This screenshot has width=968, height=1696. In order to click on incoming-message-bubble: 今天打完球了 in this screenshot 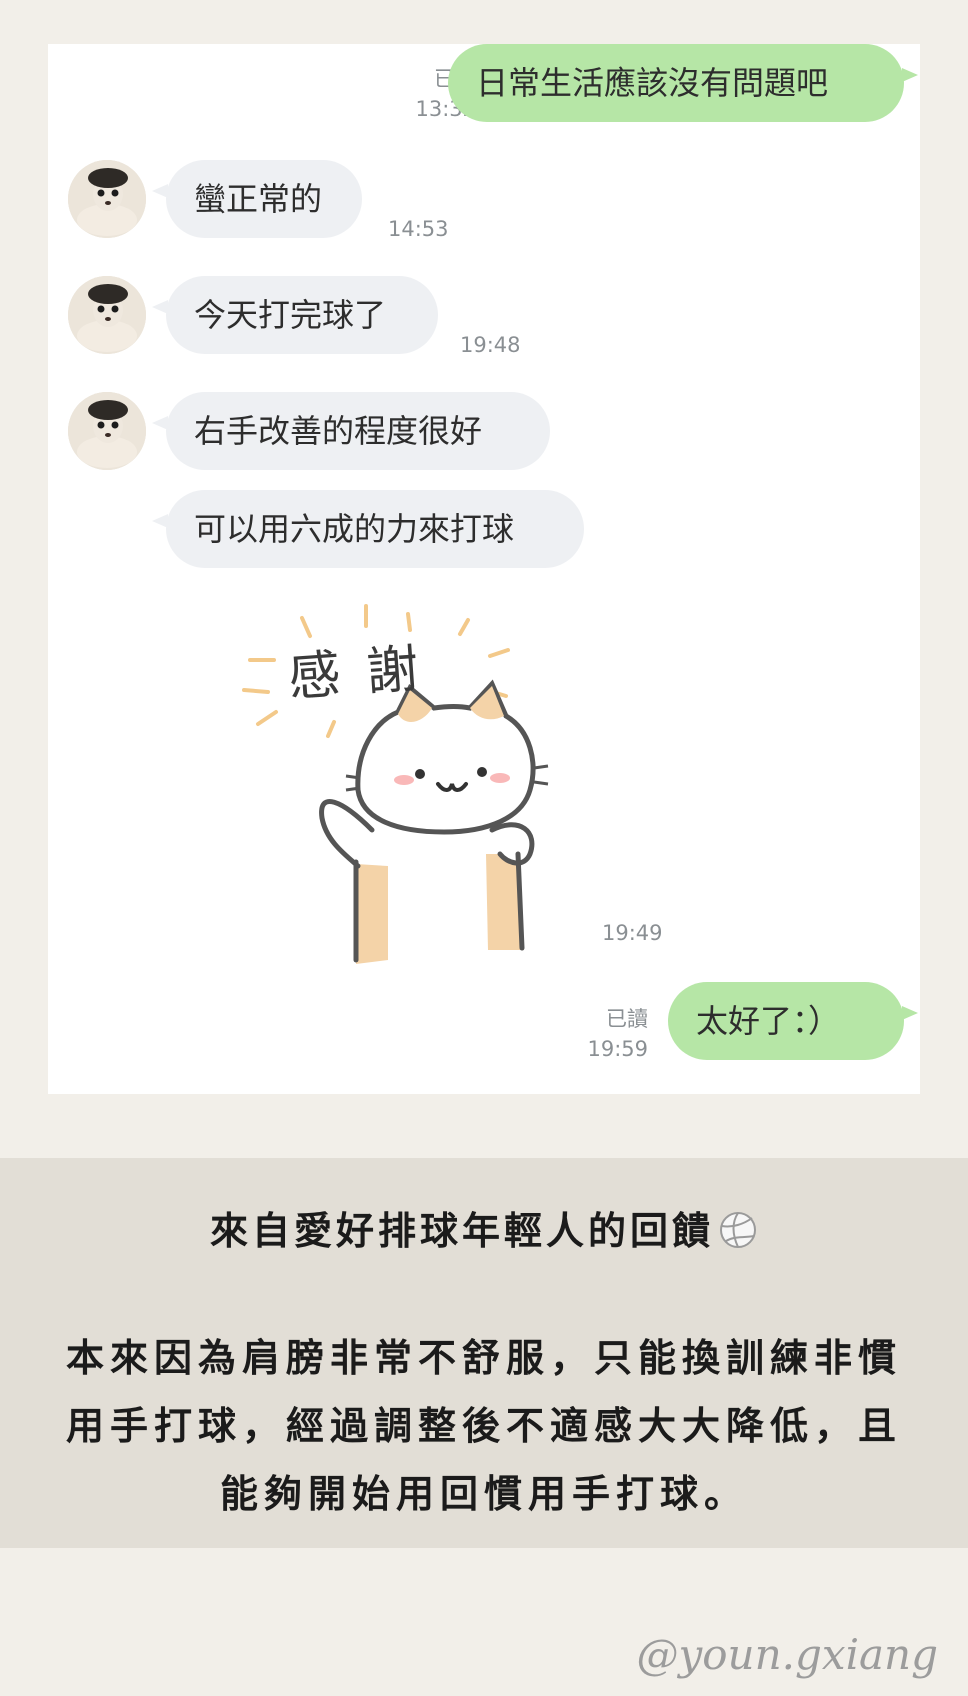, I will do `click(302, 315)`.